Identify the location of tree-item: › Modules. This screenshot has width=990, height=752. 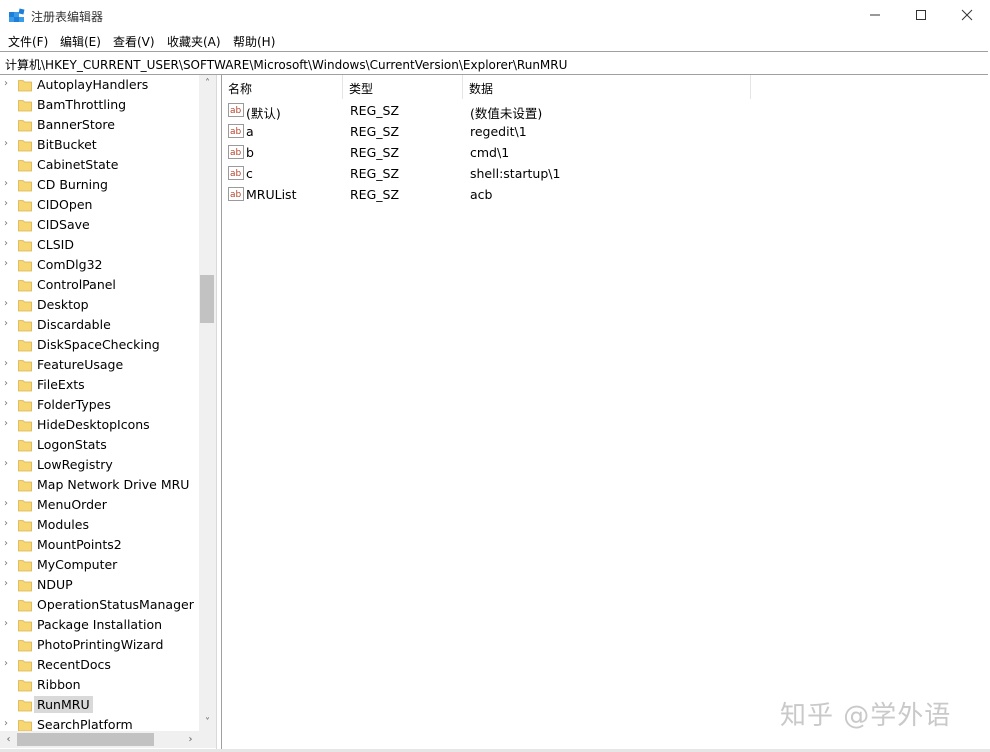
(99, 525).